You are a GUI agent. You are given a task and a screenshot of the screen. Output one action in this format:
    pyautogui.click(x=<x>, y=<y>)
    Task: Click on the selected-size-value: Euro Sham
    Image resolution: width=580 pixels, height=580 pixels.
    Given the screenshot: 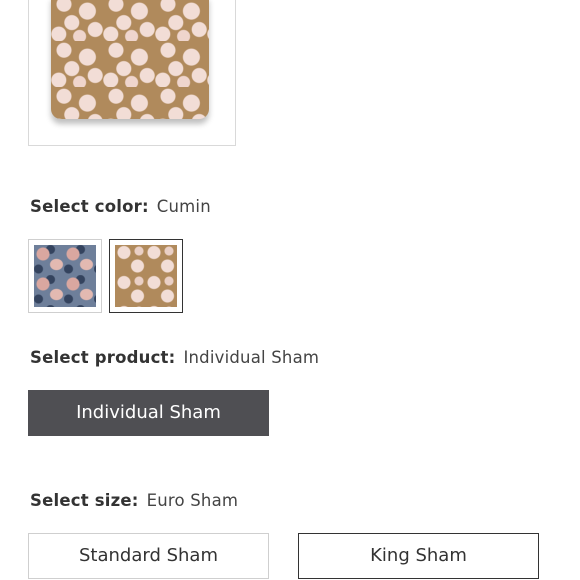 What is the action you would take?
    pyautogui.click(x=192, y=500)
    